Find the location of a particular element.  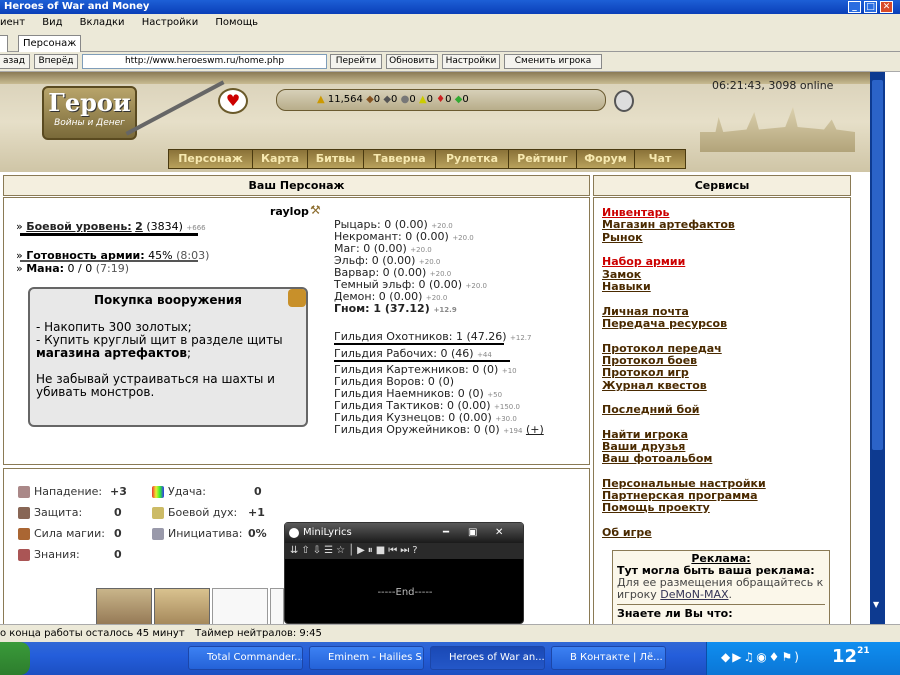

character-name: raylop is located at coordinates (289, 211).